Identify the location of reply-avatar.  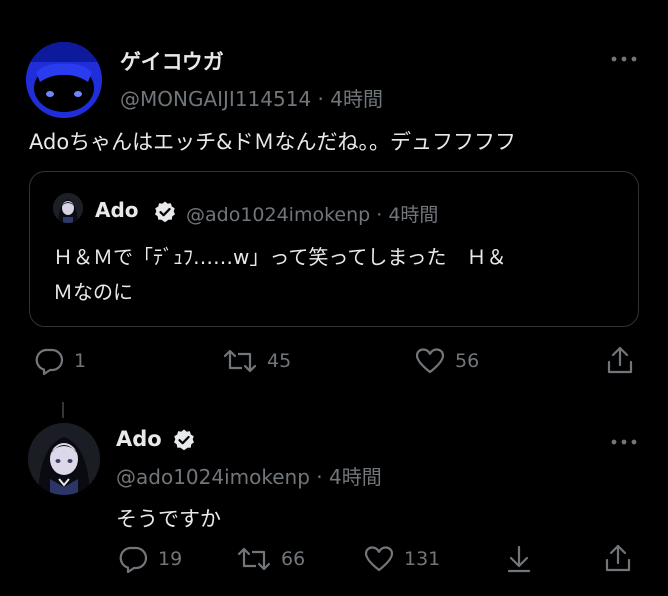
(64, 459).